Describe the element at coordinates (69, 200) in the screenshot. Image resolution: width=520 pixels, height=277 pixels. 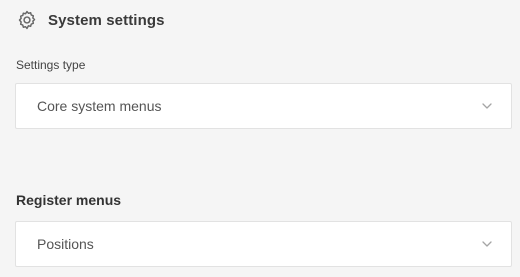
I see `register-menus-title: Register menus` at that location.